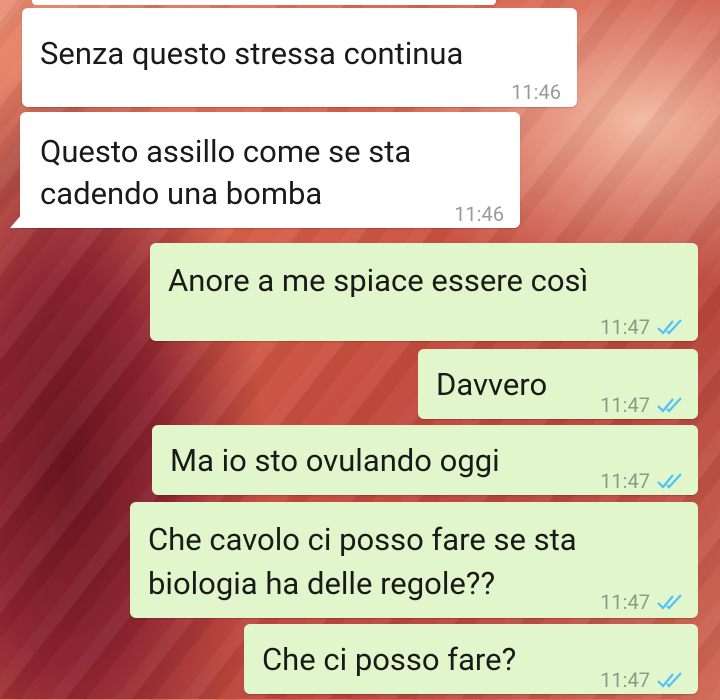 Image resolution: width=720 pixels, height=700 pixels. I want to click on message-bubble-outgoing: Davvero 11:47, so click(558, 384).